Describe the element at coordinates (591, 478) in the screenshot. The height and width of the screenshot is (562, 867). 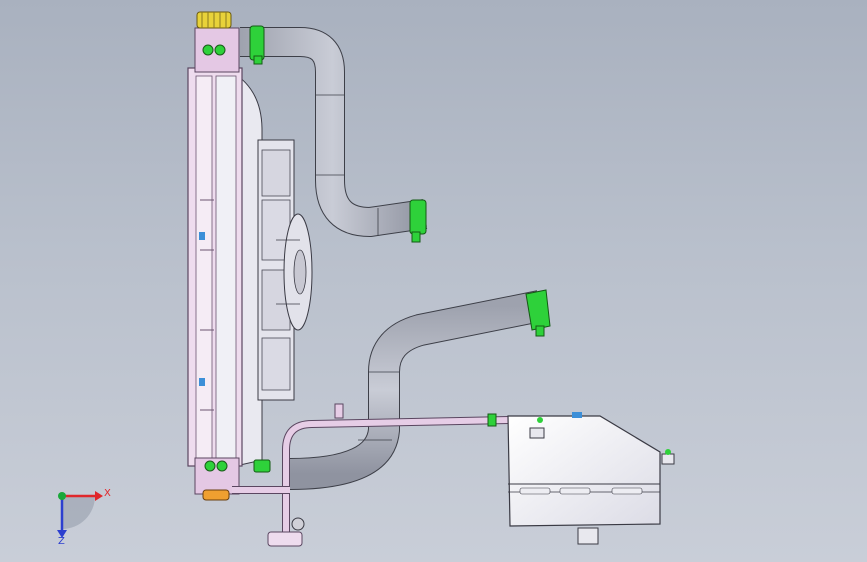
I see `expansion-tank` at that location.